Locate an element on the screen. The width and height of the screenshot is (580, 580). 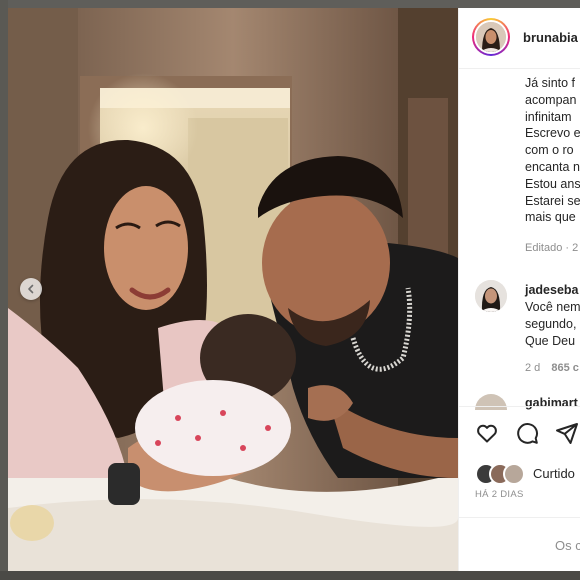
comment-avatar is located at coordinates (491, 296).